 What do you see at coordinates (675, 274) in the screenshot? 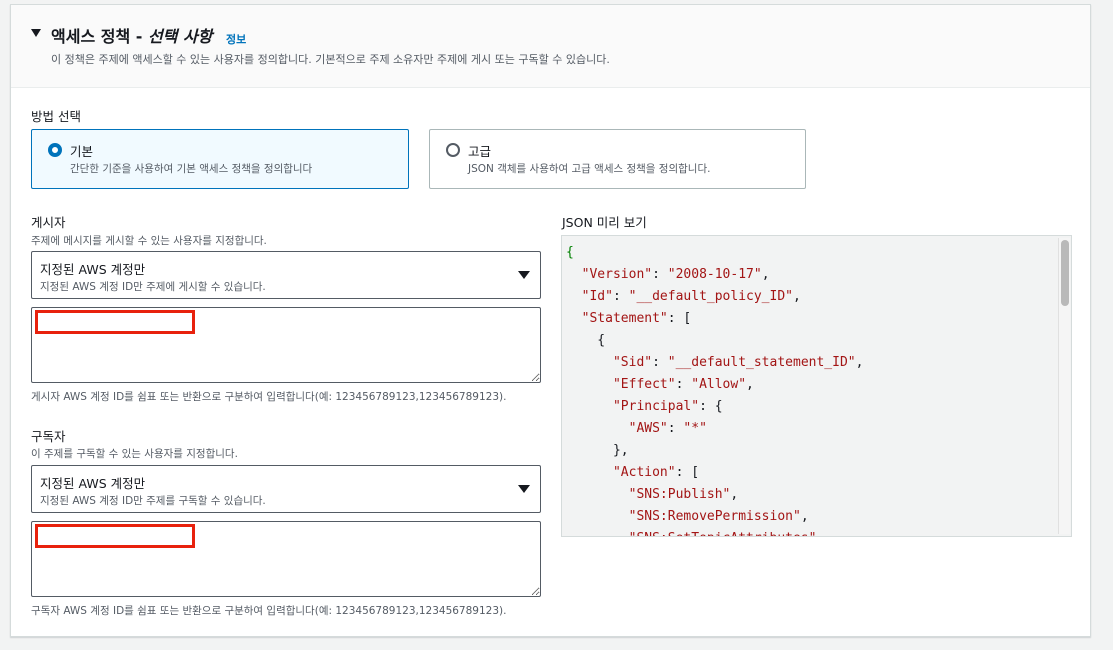
I see `json-line: "Version": "2008-10-17",` at bounding box center [675, 274].